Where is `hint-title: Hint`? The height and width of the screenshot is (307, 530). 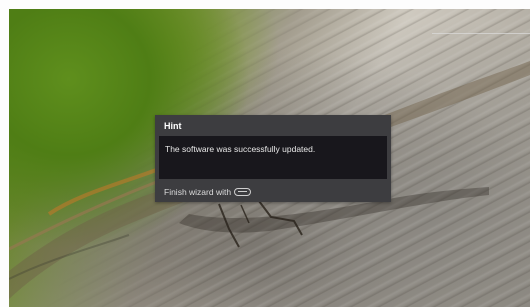 hint-title: Hint is located at coordinates (173, 126).